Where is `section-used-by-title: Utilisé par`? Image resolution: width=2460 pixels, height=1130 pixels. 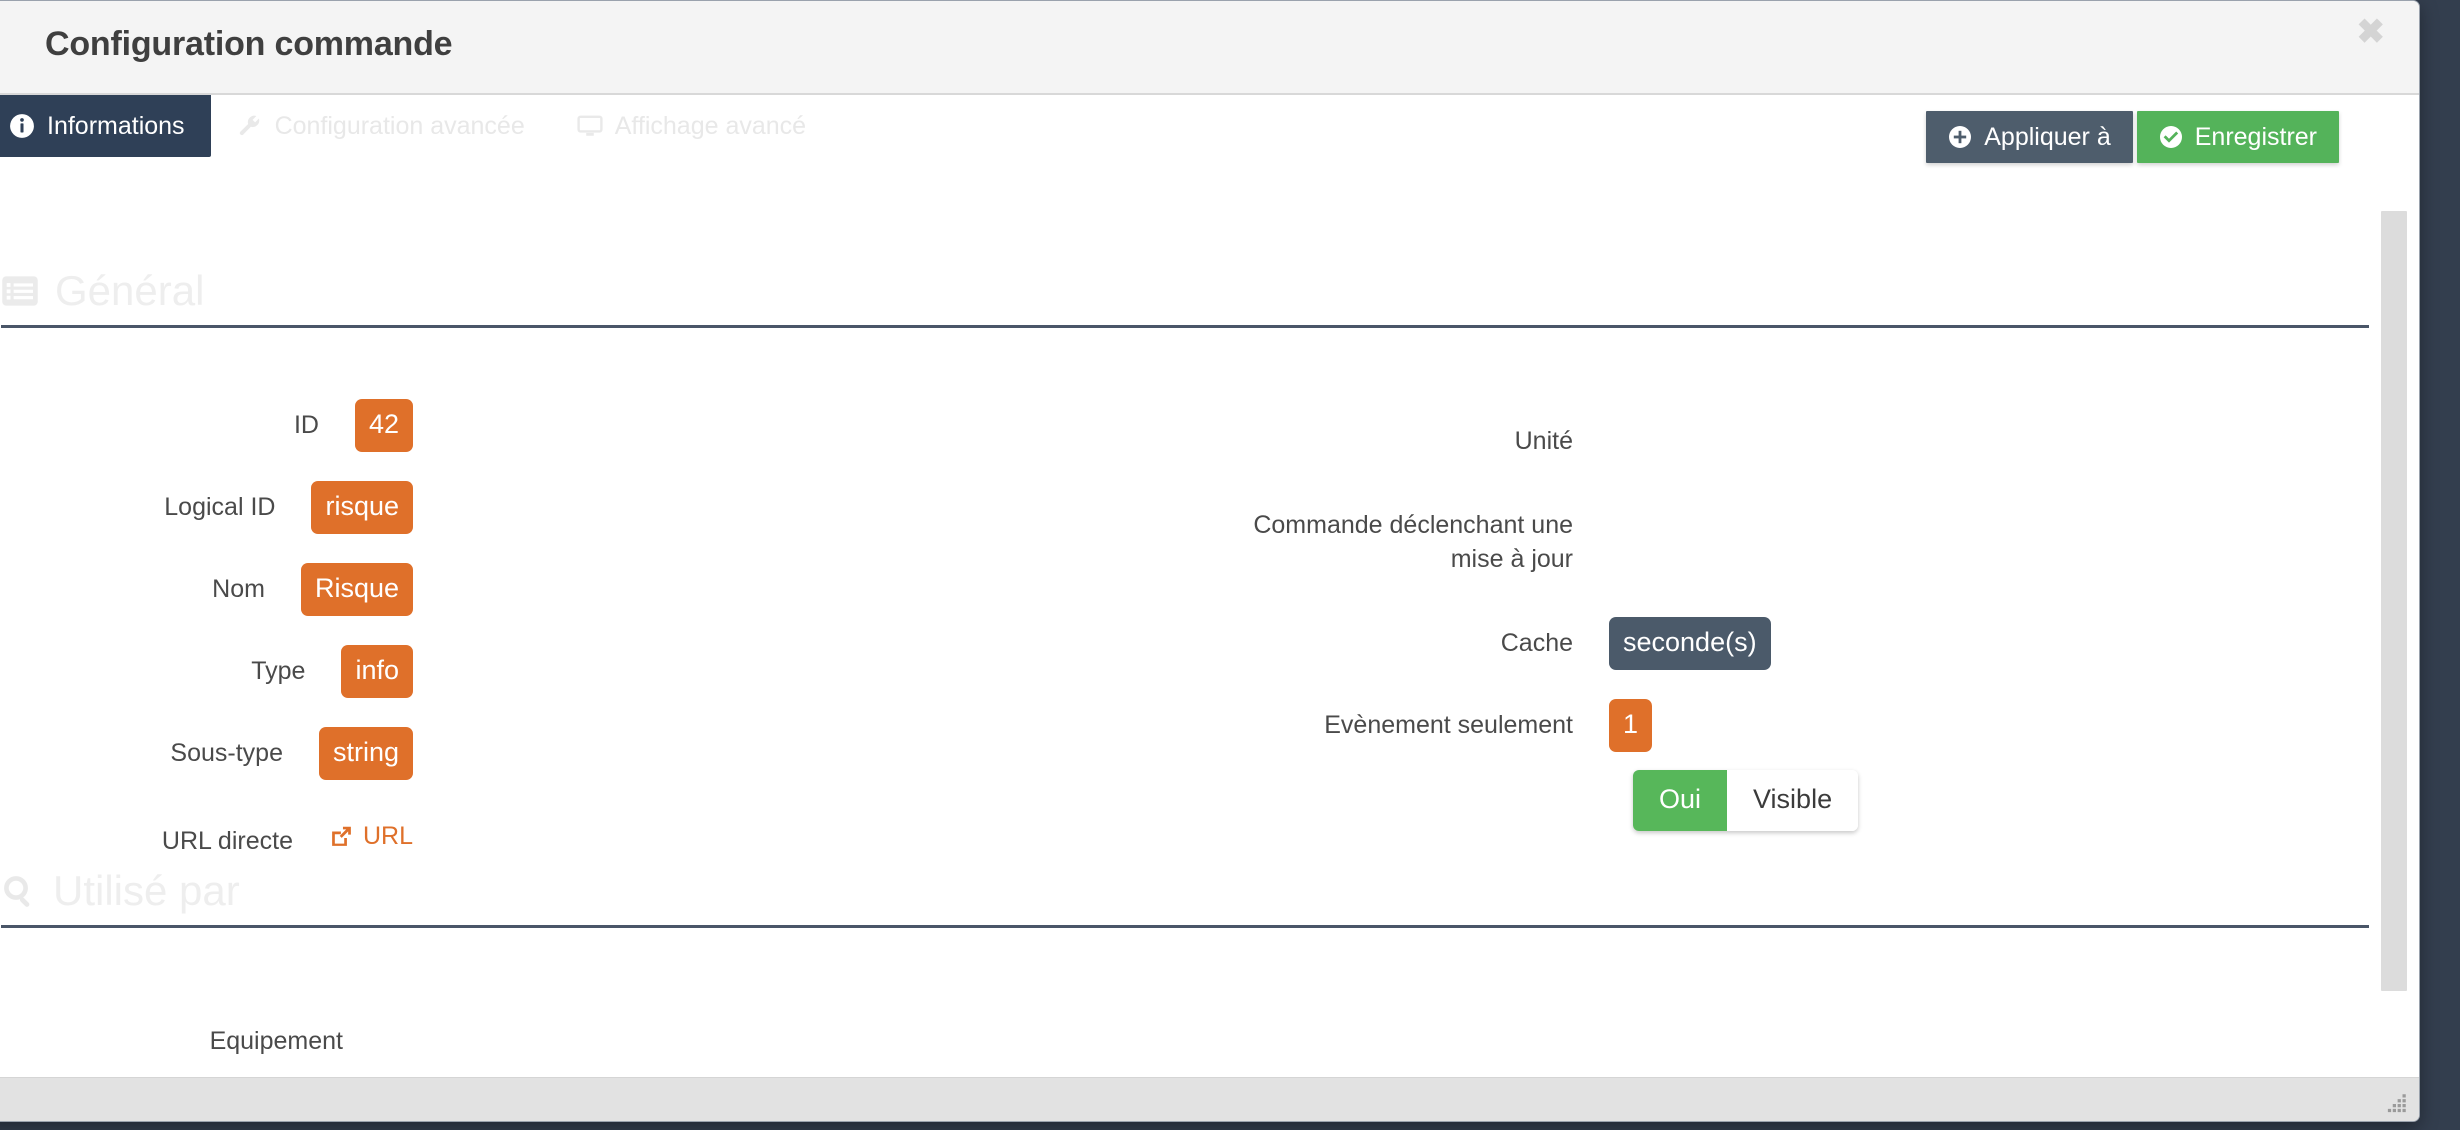 section-used-by-title: Utilisé par is located at coordinates (146, 890).